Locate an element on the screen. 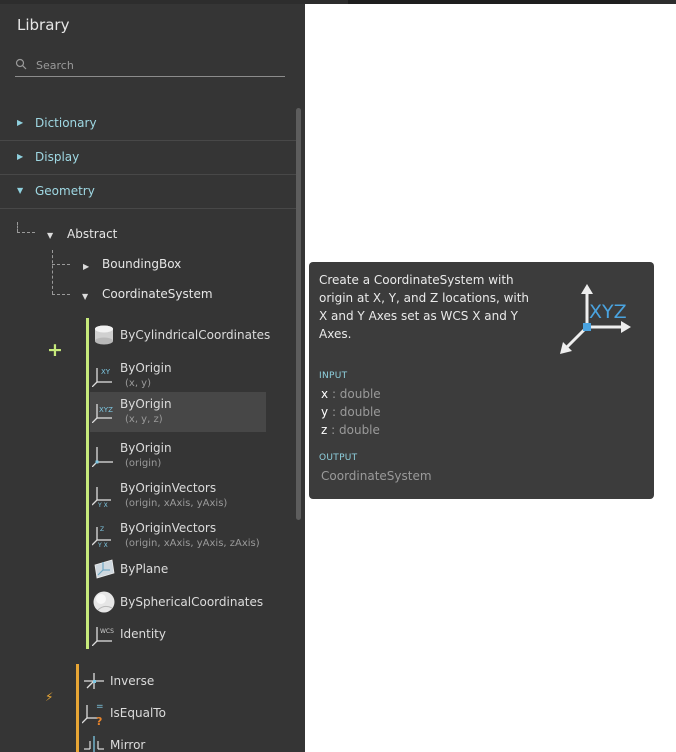  create-group-plus-icon: + is located at coordinates (55, 350).